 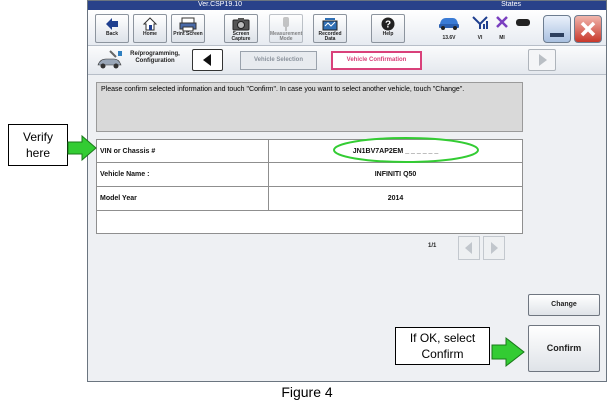 What do you see at coordinates (183, 151) in the screenshot?
I see `vin-label: VIN or Chassis #` at bounding box center [183, 151].